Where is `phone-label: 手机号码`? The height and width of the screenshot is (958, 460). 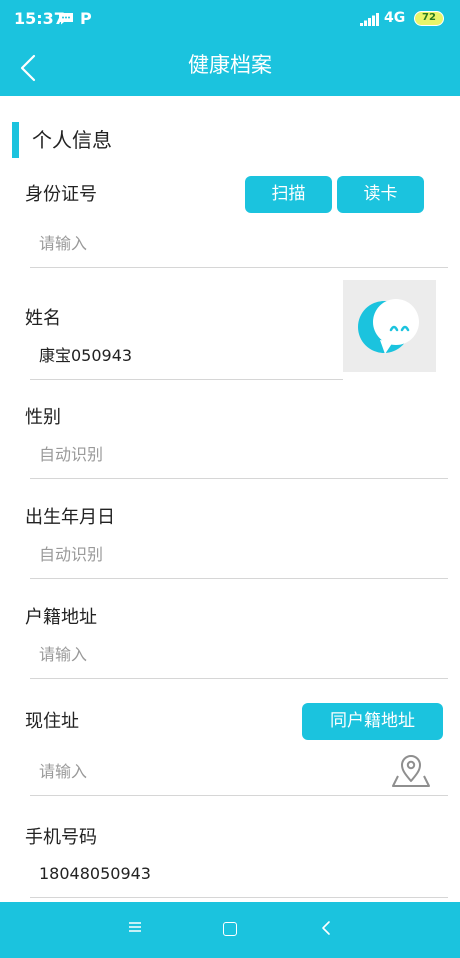
phone-label: 手机号码 is located at coordinates (61, 837).